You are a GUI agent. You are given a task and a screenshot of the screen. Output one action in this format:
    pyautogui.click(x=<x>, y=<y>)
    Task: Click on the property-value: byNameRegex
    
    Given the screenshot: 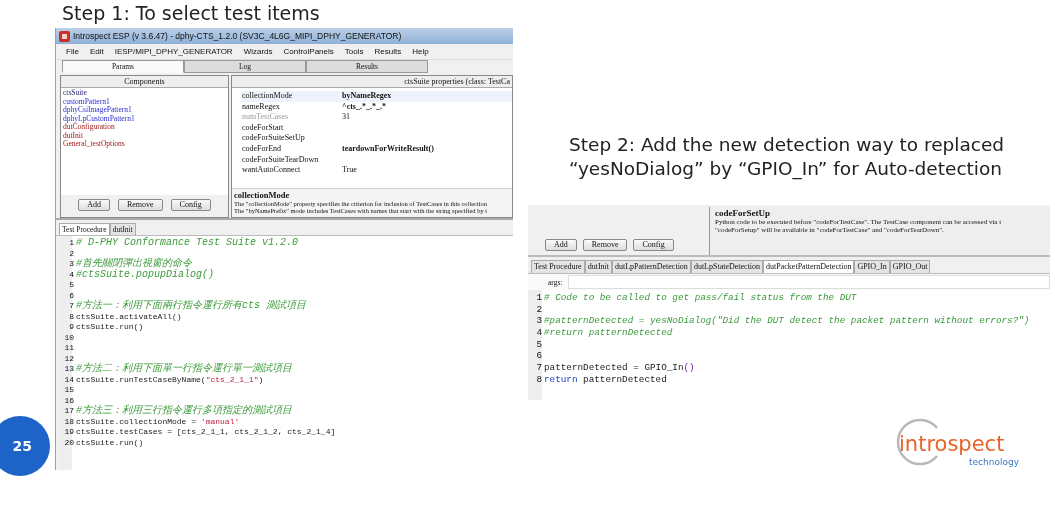 What is the action you would take?
    pyautogui.click(x=367, y=96)
    